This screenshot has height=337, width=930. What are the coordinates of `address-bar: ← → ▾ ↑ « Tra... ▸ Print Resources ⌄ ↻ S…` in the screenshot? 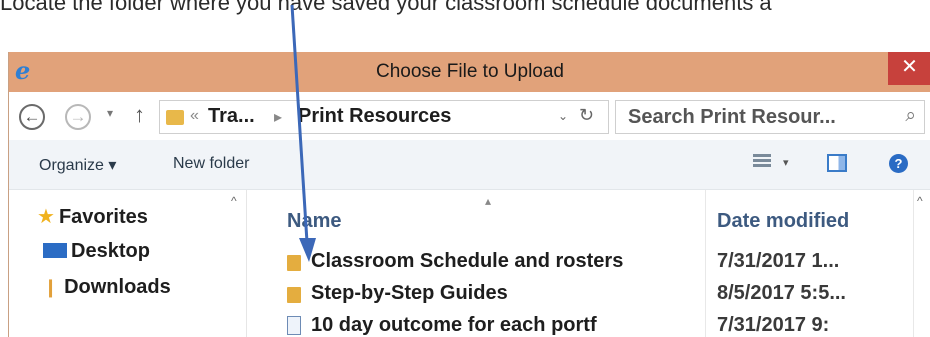 It's located at (469, 116).